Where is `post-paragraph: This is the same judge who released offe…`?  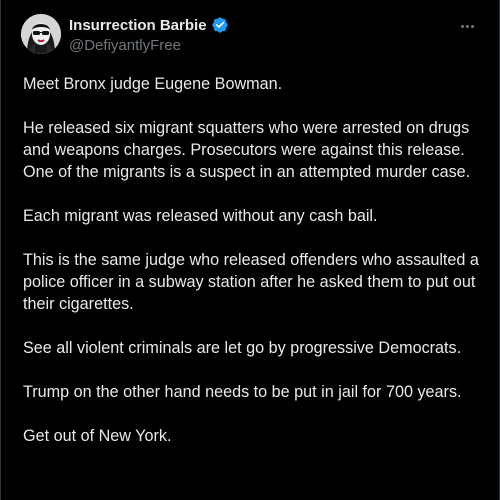 post-paragraph: This is the same judge who released offe… is located at coordinates (251, 282).